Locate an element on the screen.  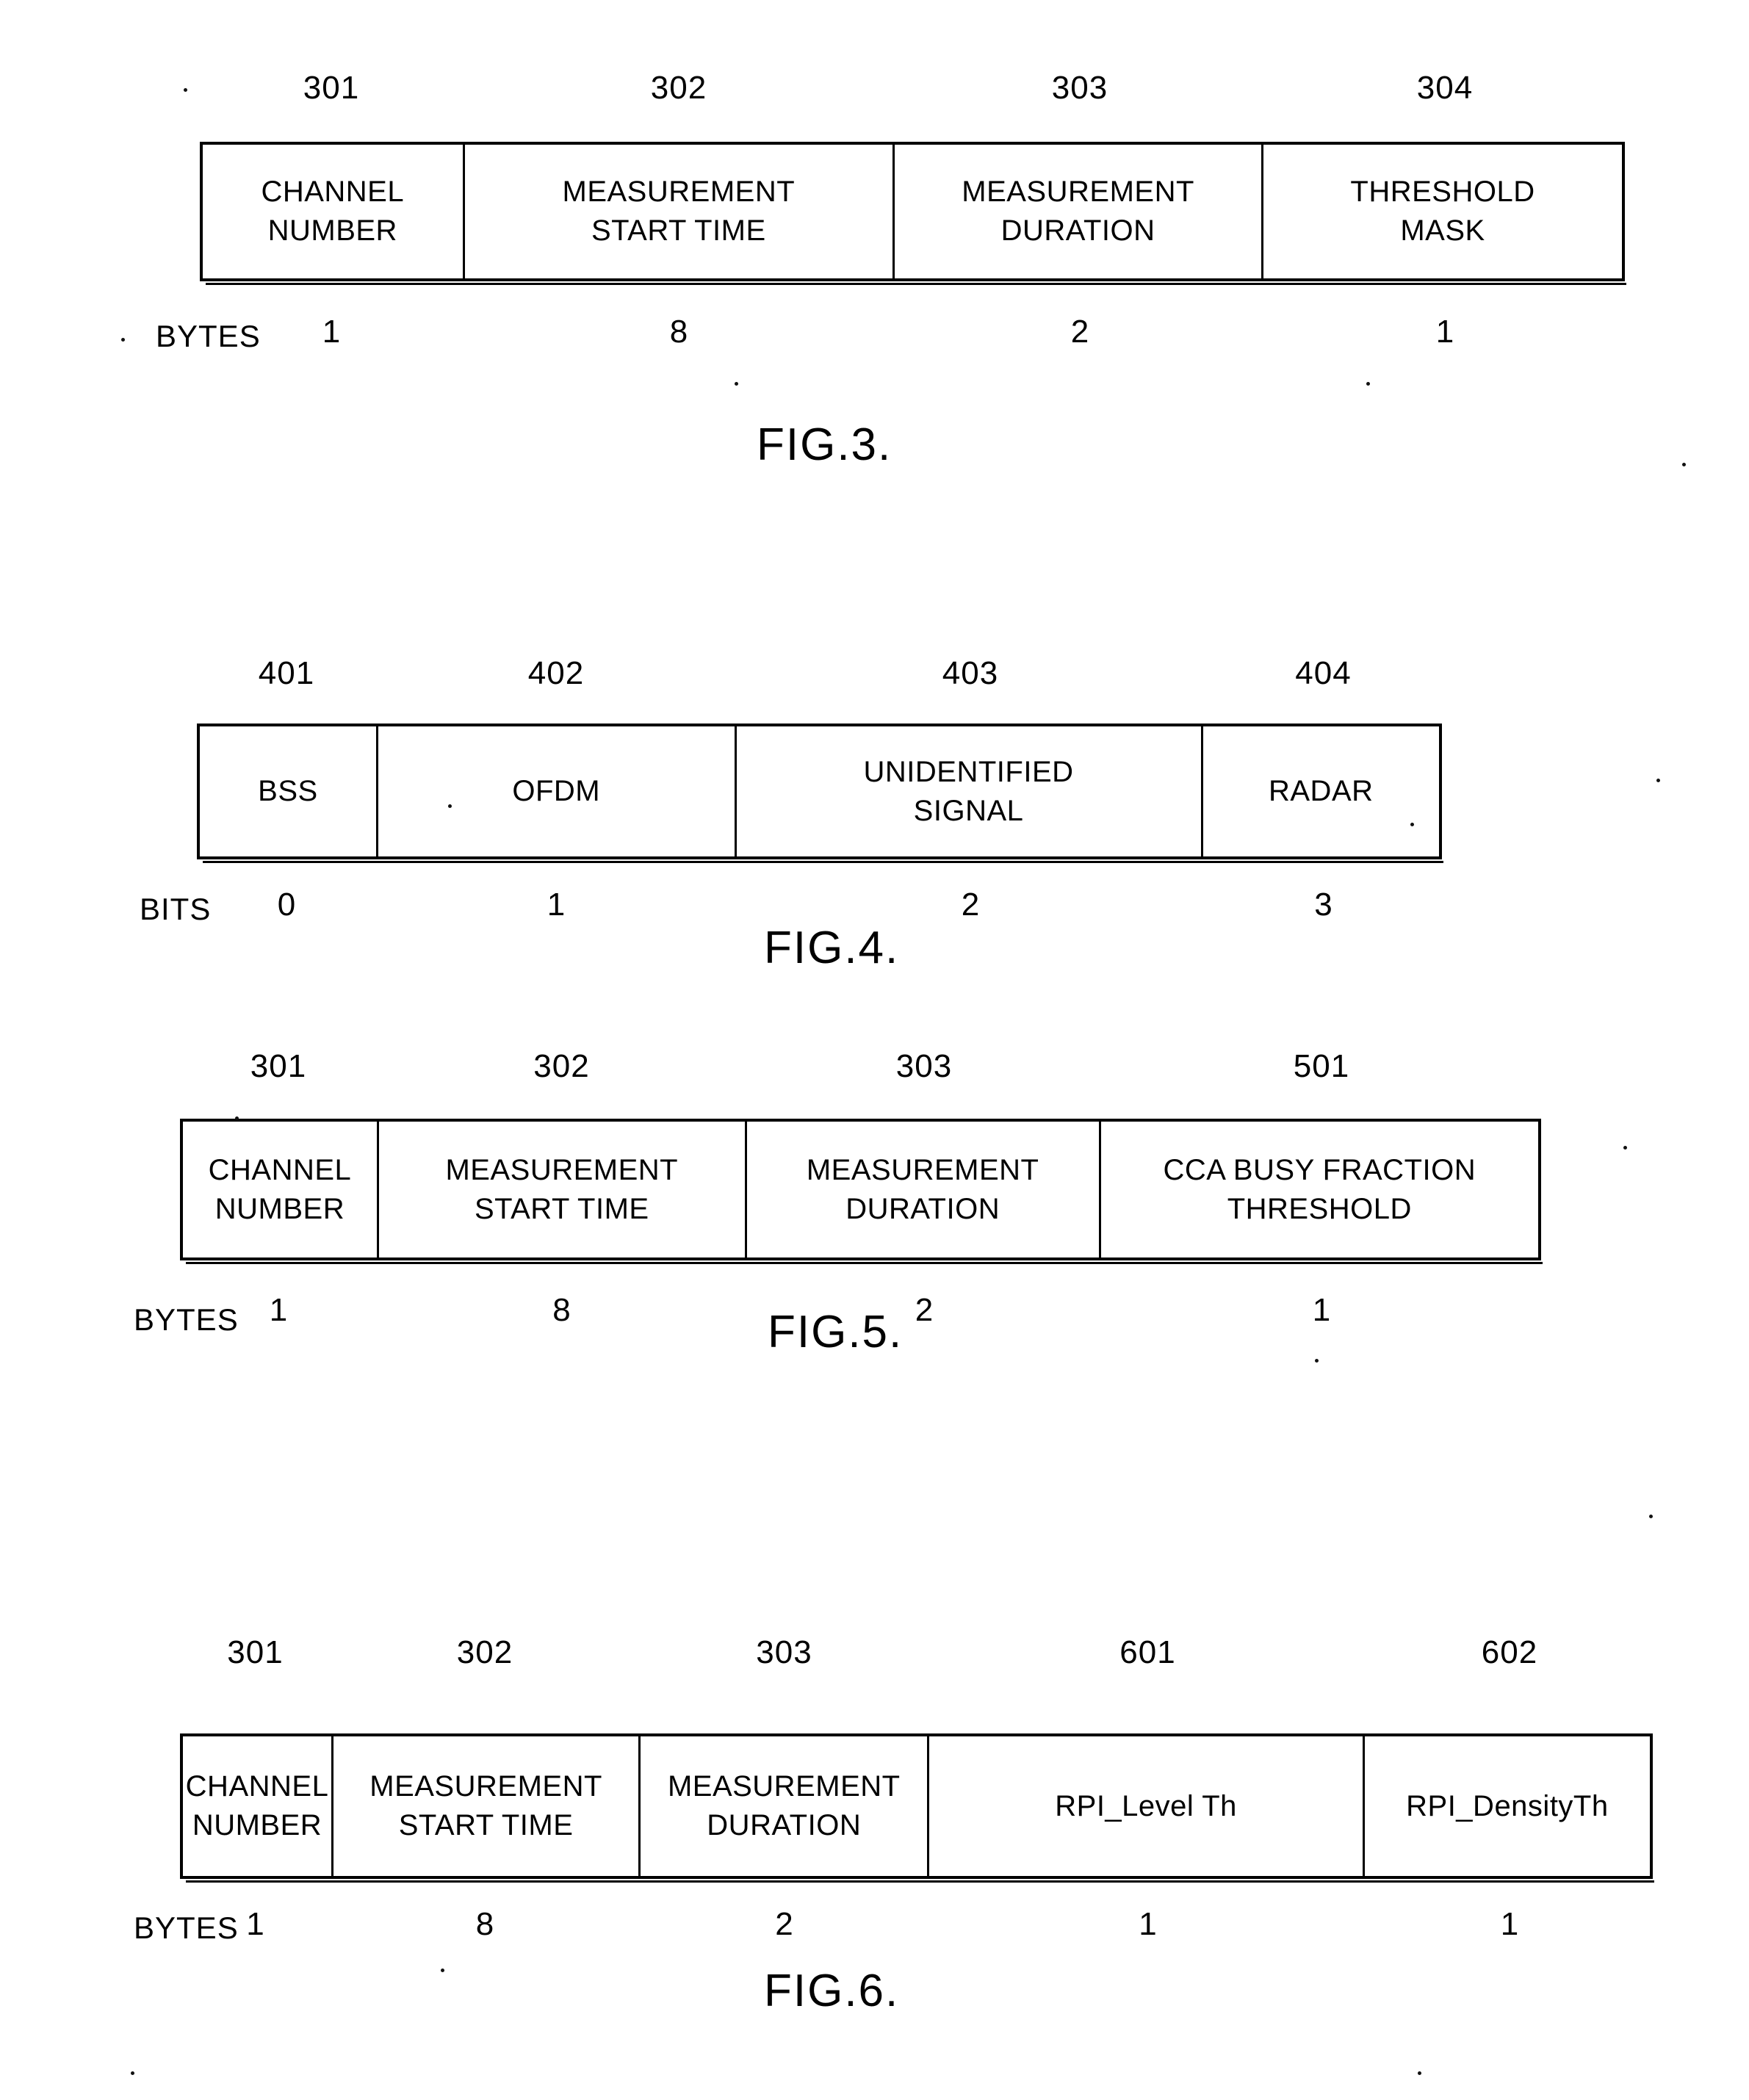
figure-4-frame: BSS OFDM UNIDENTIFIED SIGNAL RADAR is located at coordinates (820, 793).